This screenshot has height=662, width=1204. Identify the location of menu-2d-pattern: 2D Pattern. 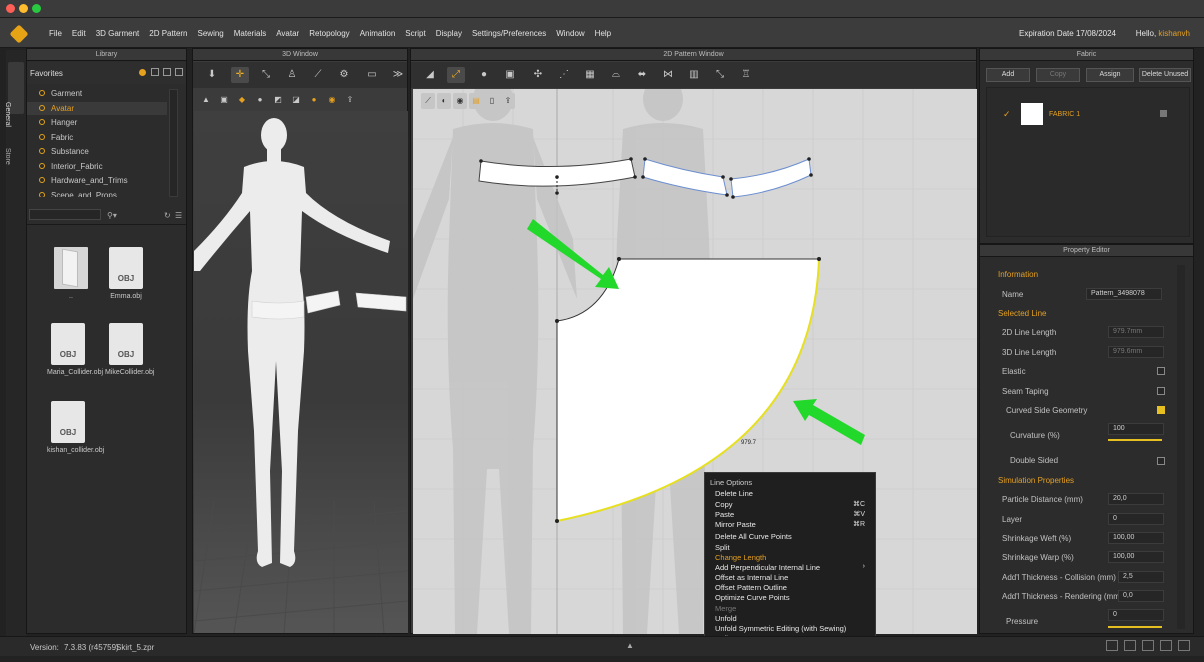
(168, 33).